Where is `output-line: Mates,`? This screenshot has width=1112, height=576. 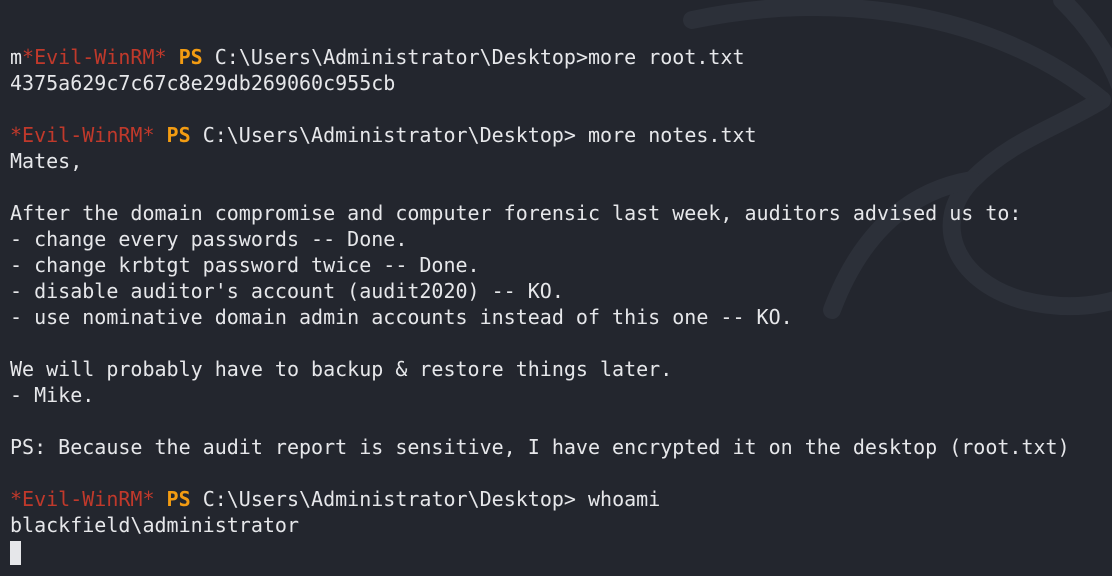 output-line: Mates, is located at coordinates (46, 161).